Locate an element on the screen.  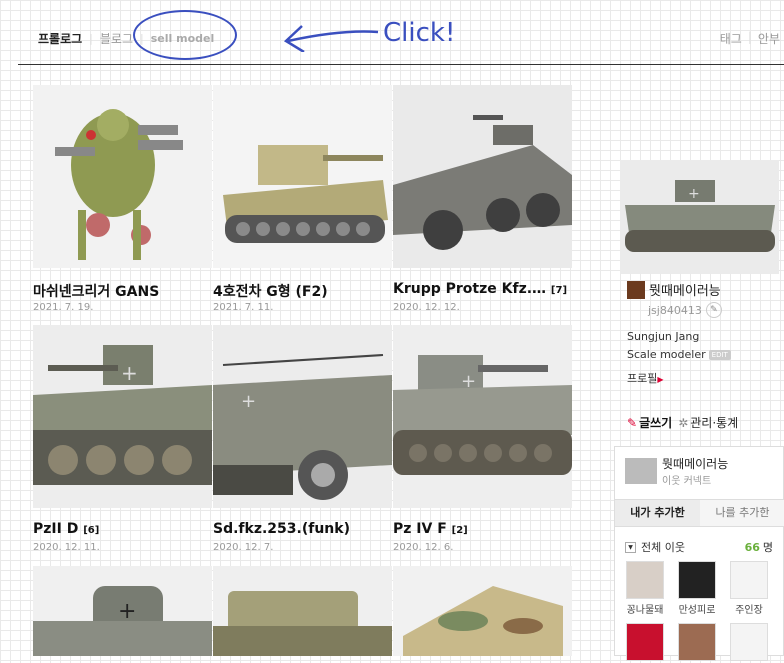
annotation-label: Click! is located at coordinates (419, 33).